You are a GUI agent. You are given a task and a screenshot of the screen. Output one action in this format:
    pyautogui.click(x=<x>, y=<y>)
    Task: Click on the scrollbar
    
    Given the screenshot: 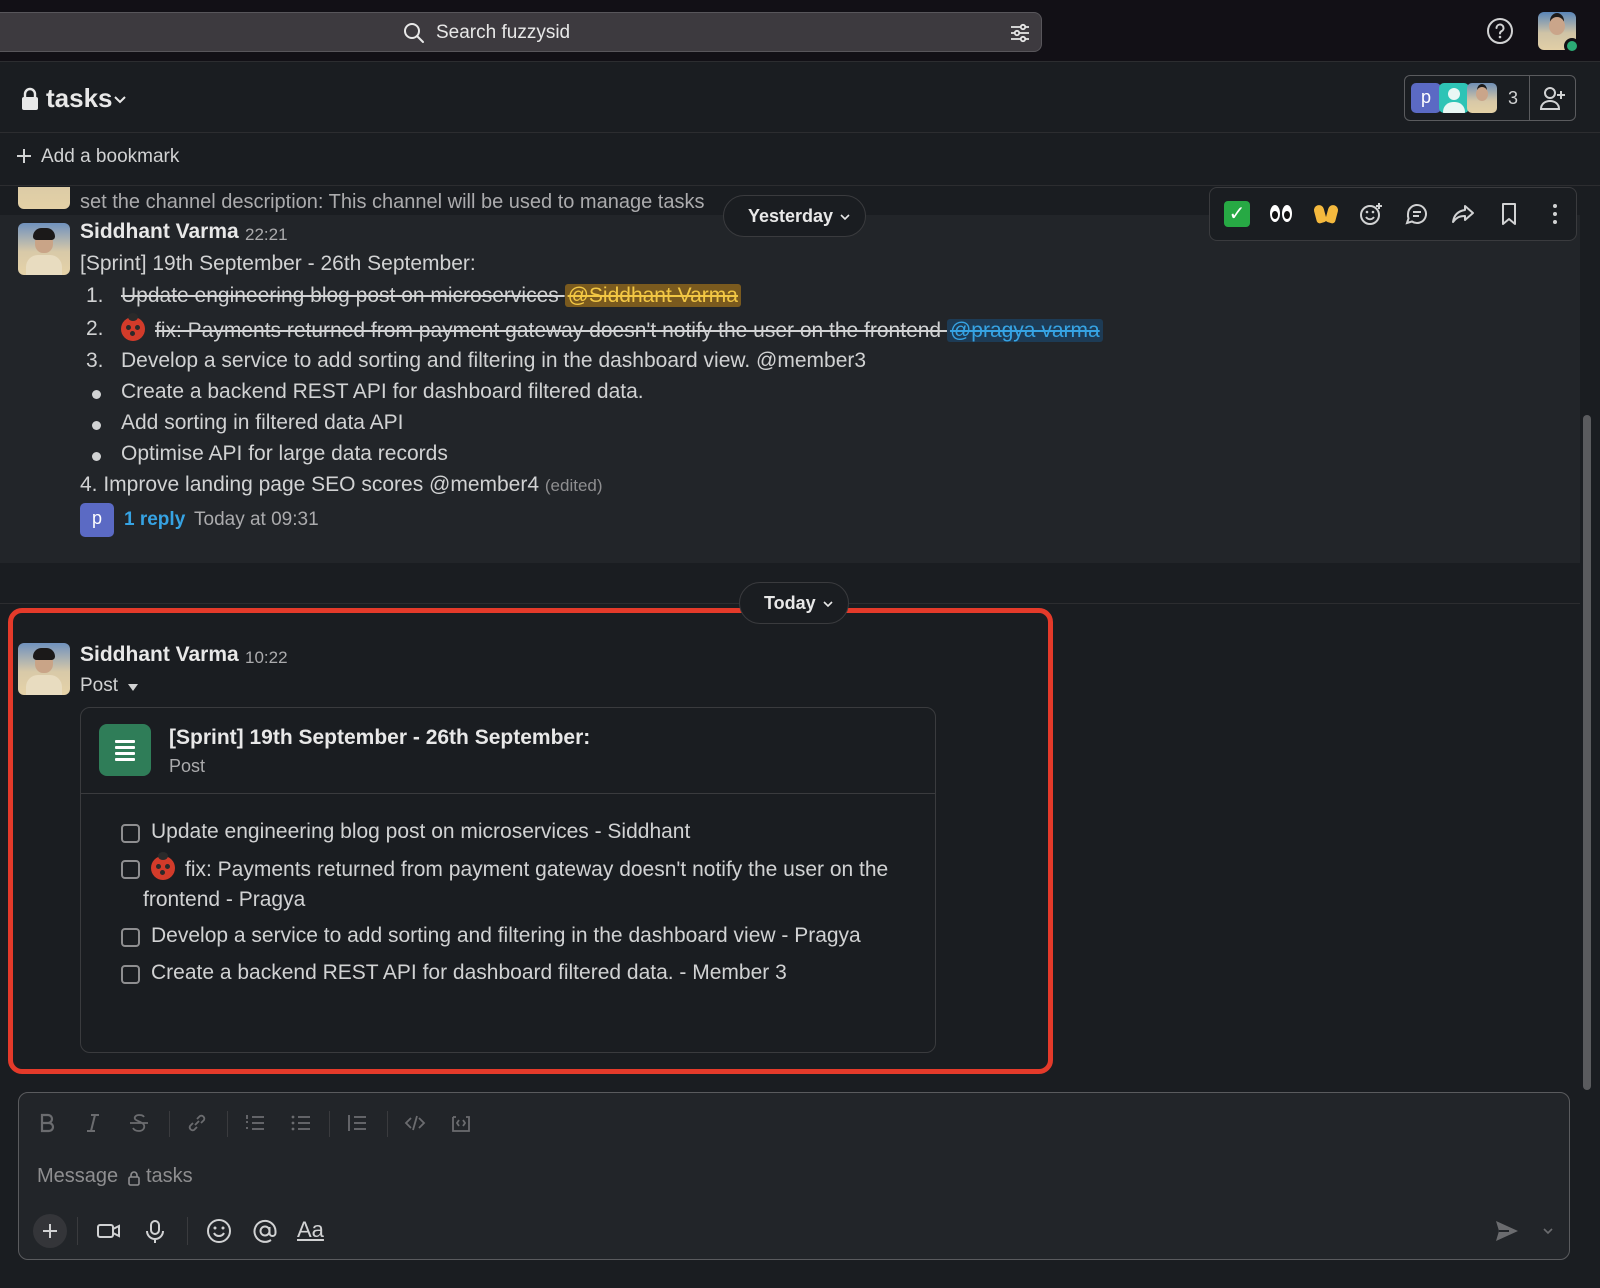 What is the action you would take?
    pyautogui.click(x=1587, y=752)
    